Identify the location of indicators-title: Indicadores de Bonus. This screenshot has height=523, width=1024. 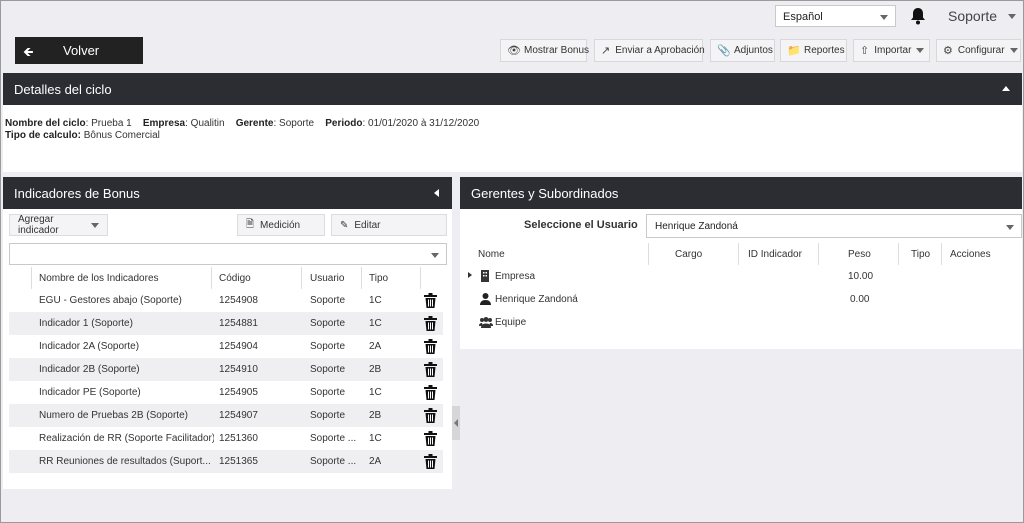
(77, 193).